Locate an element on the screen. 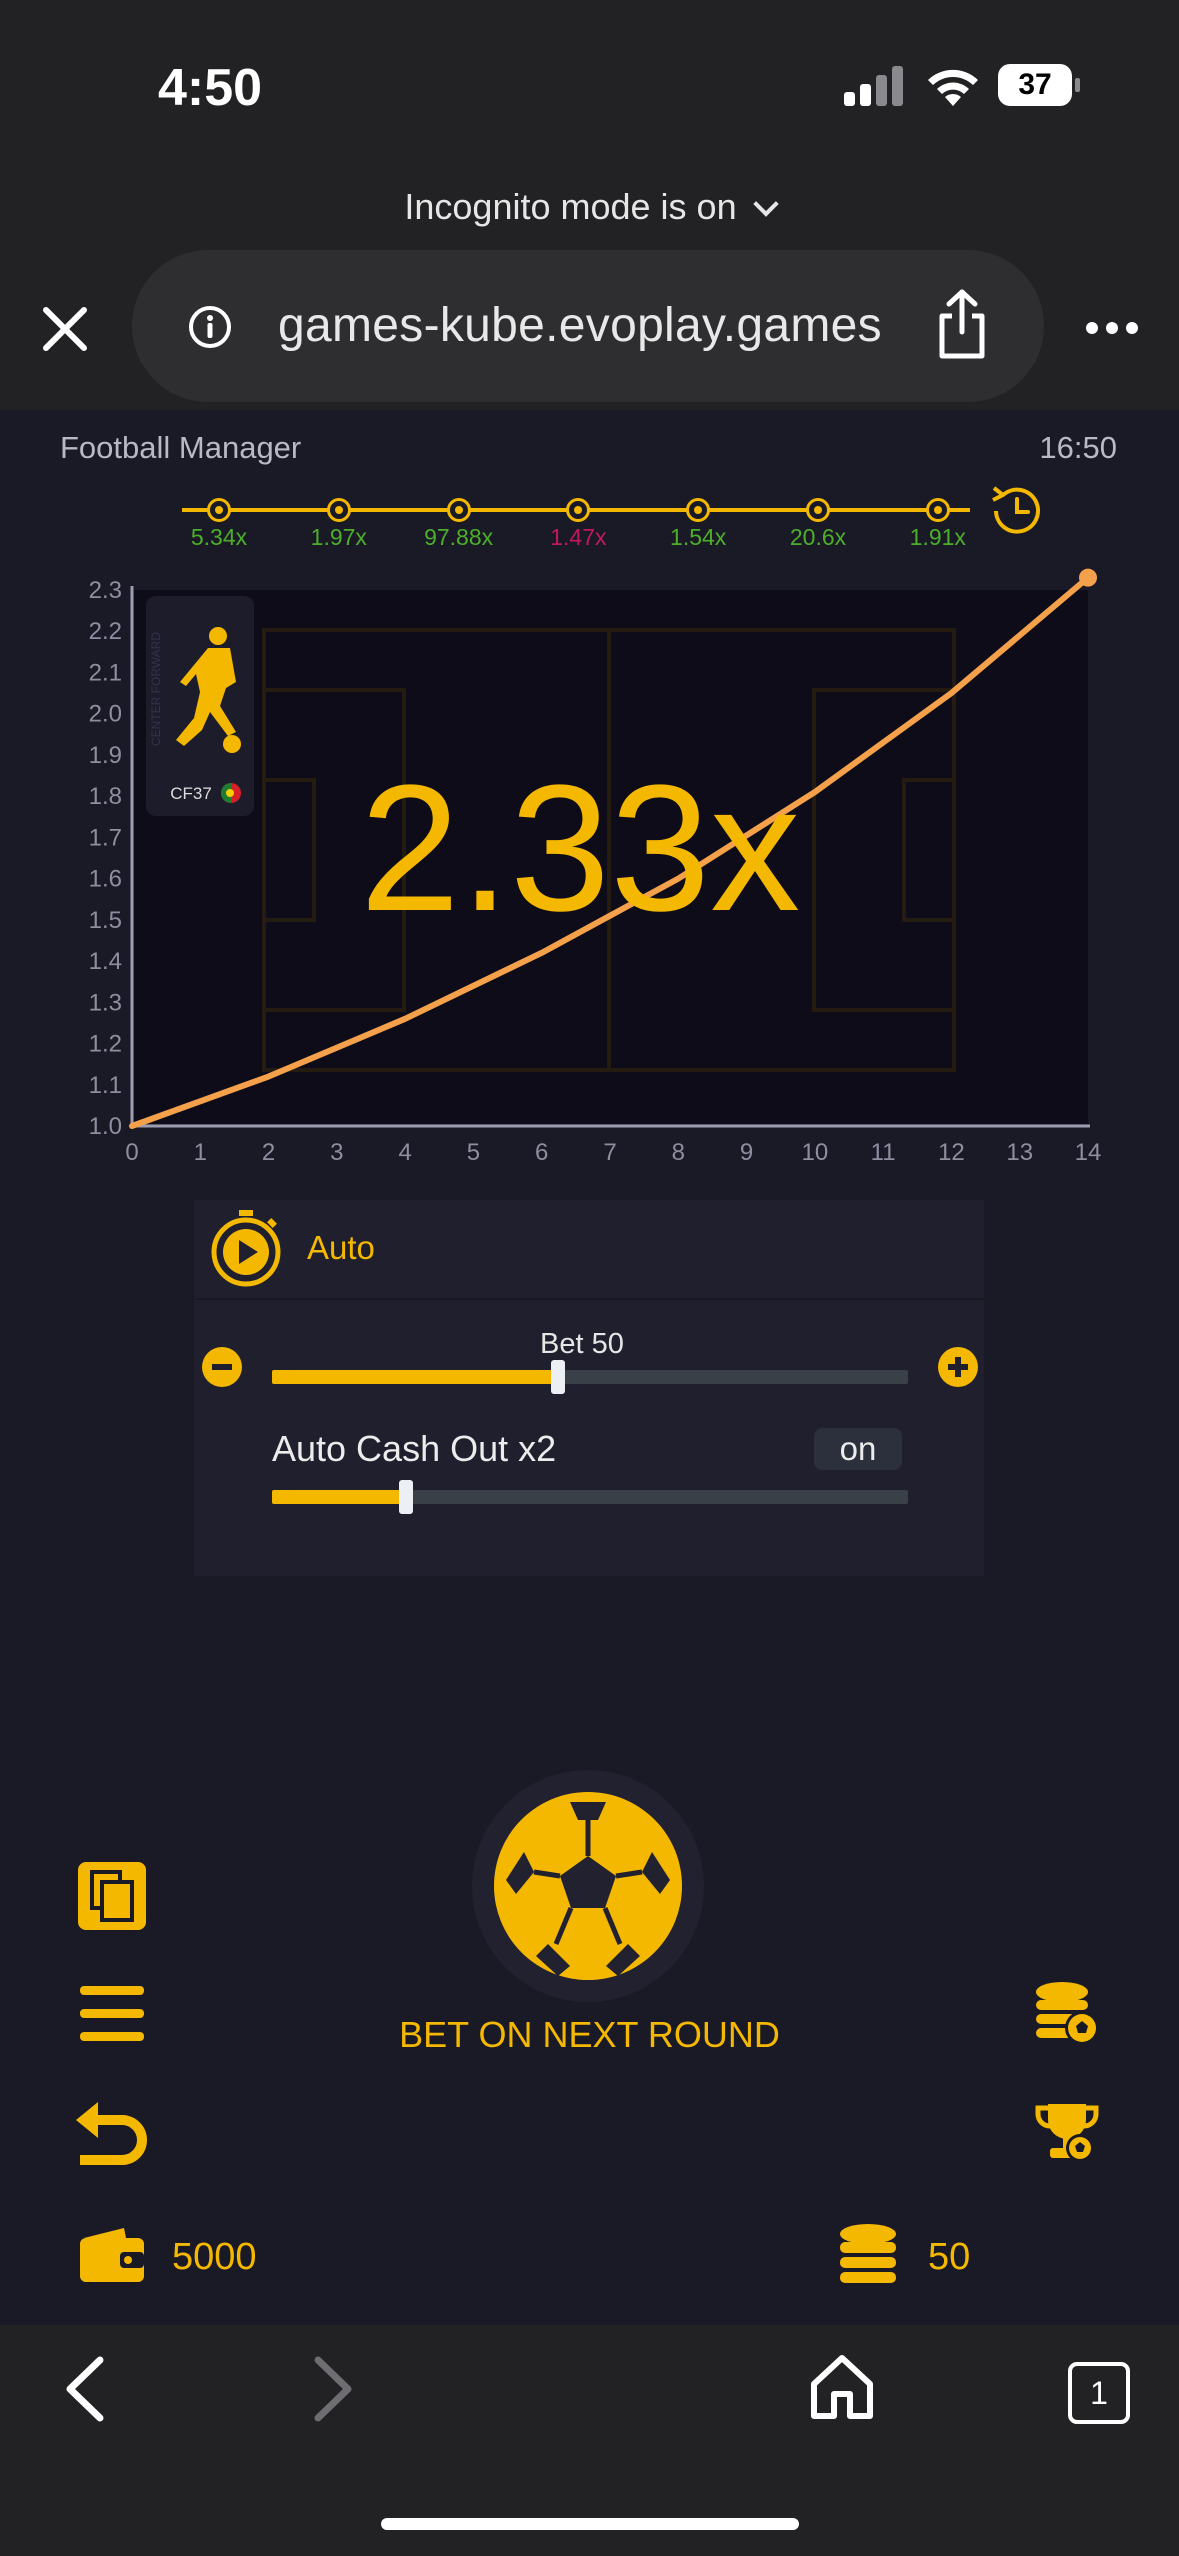 This screenshot has width=1179, height=2556. x-tick-label: 9 is located at coordinates (746, 1152).